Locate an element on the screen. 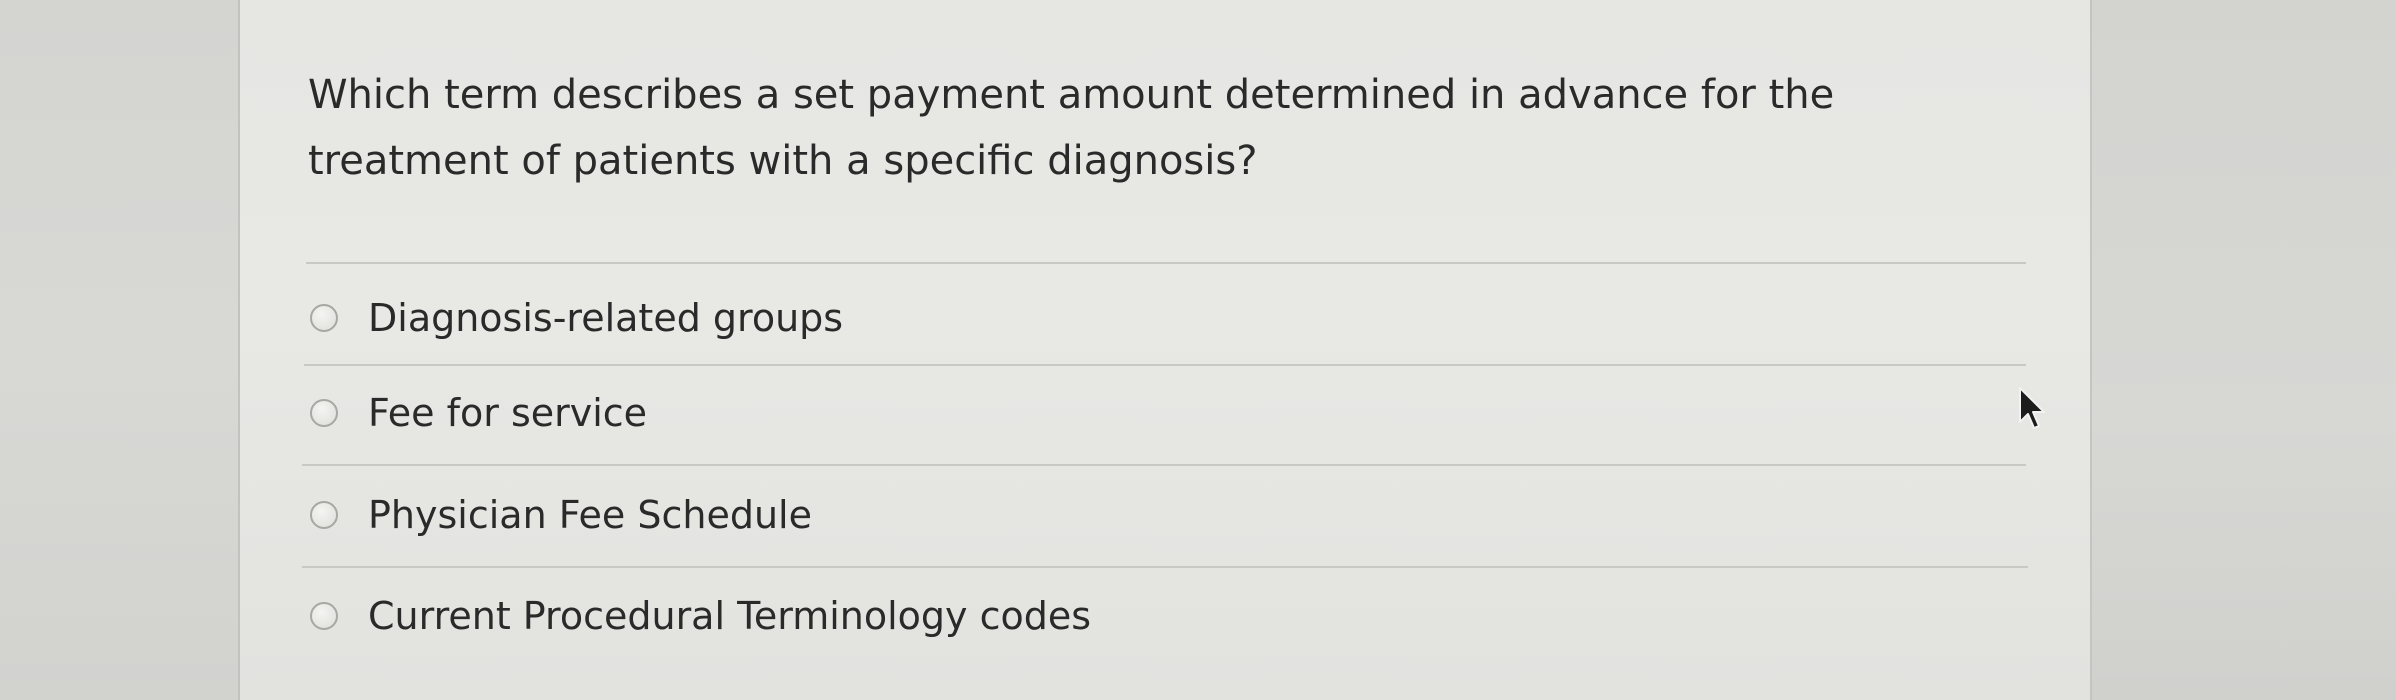 This screenshot has height=700, width=2396. option-fee-for-service: Fee for service is located at coordinates (478, 413).